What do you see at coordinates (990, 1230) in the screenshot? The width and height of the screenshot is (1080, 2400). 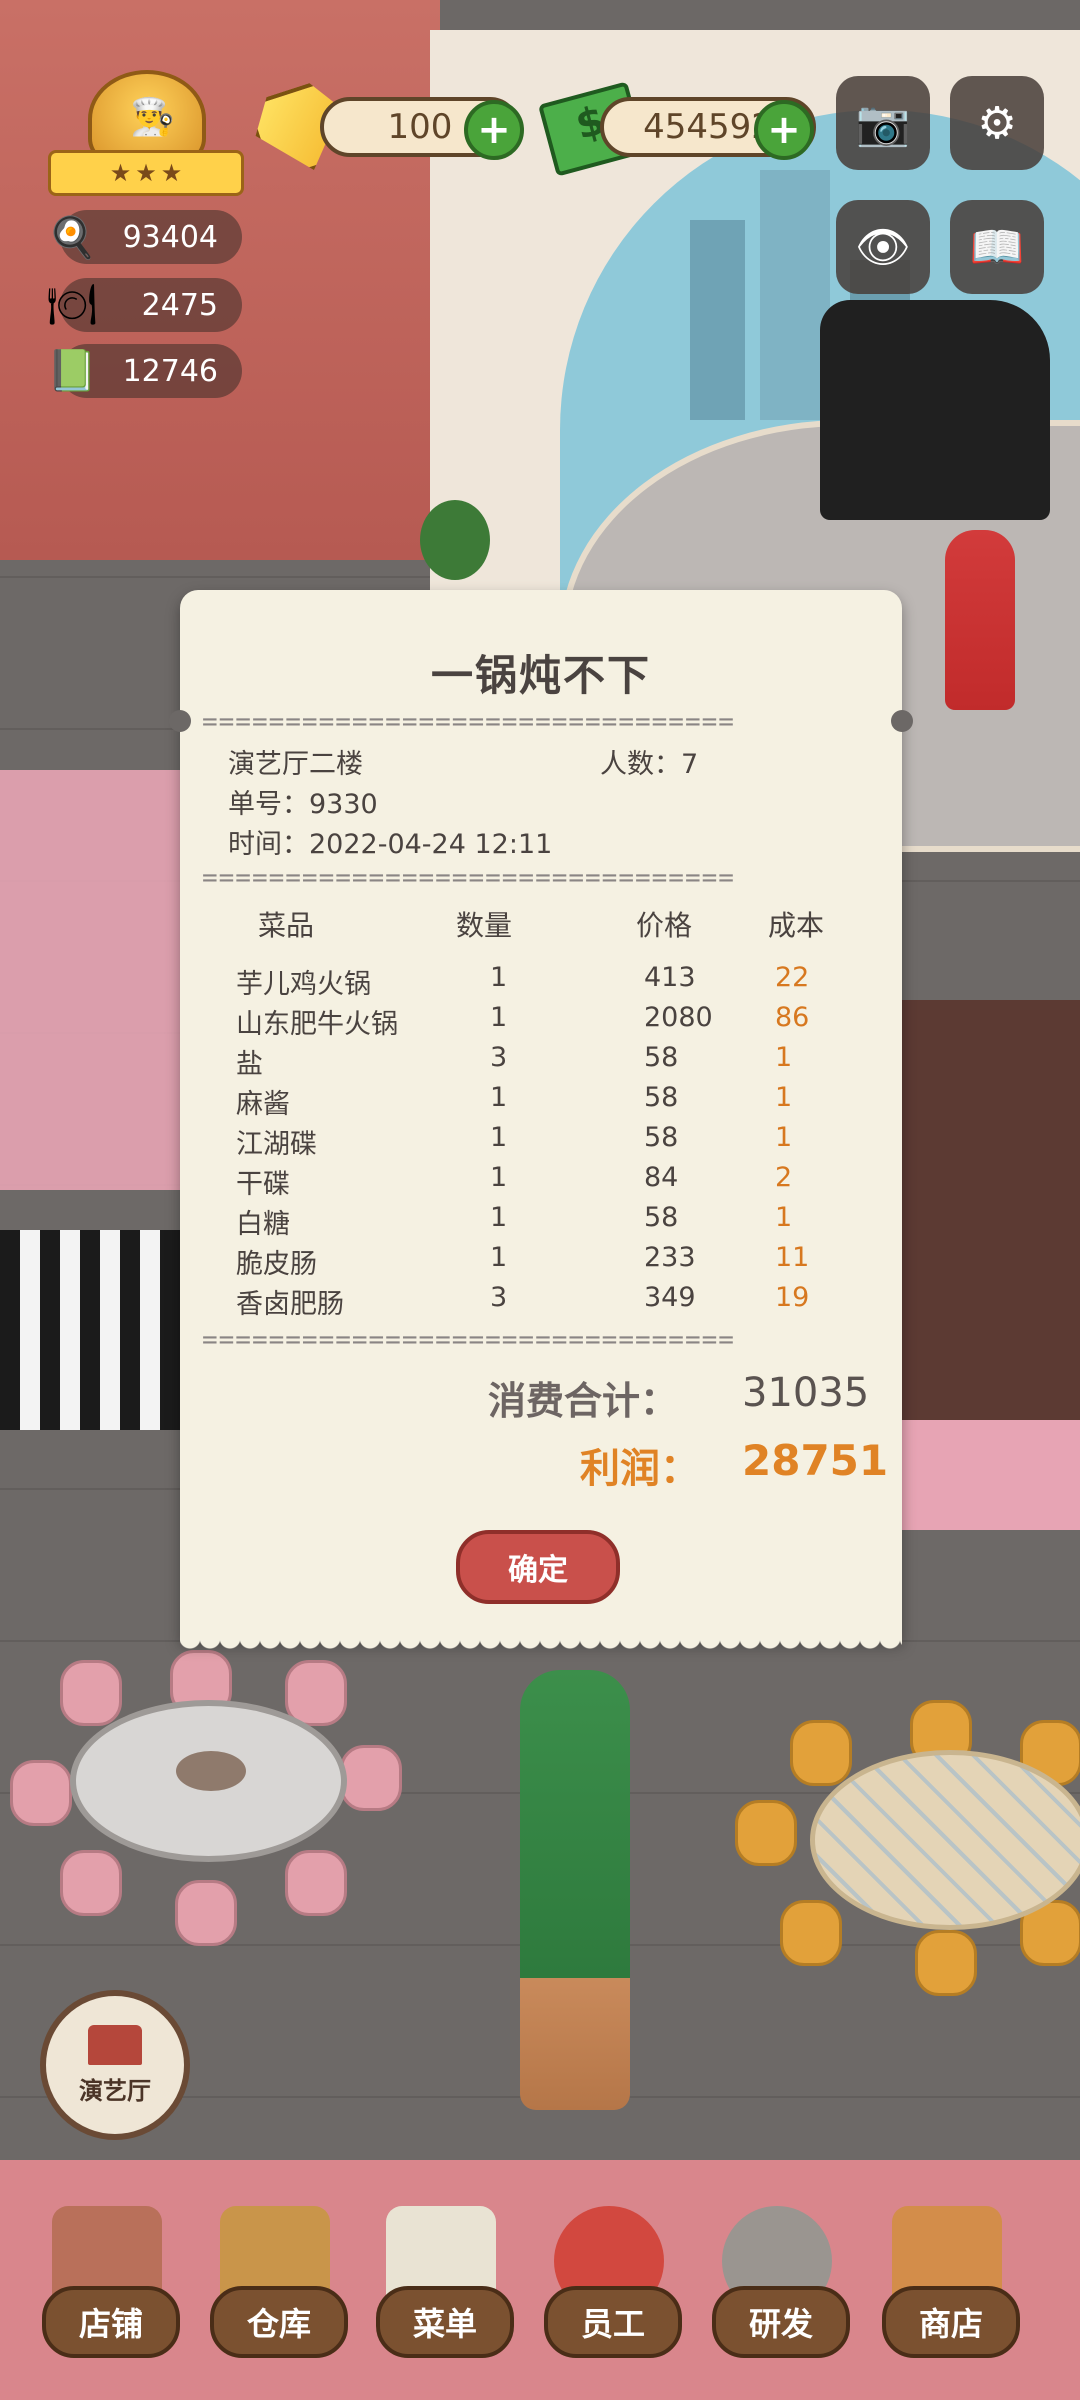 I see `dining-booth-right` at bounding box center [990, 1230].